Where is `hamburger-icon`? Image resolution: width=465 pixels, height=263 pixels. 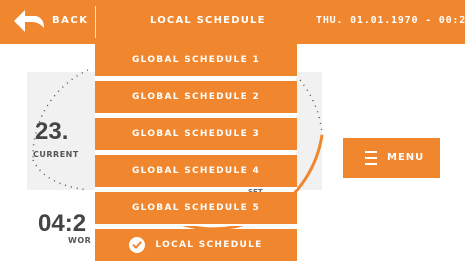 hamburger-icon is located at coordinates (371, 158).